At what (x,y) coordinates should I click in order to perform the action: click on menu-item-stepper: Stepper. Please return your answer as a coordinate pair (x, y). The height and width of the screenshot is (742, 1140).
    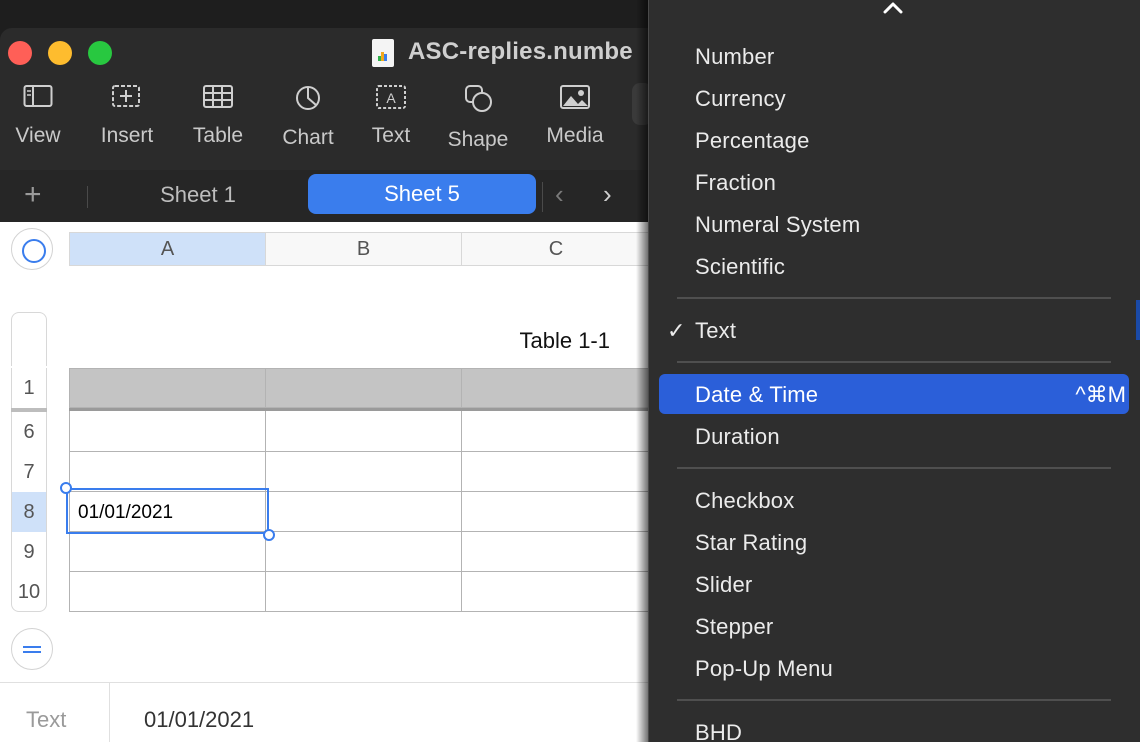
    Looking at the image, I should click on (734, 627).